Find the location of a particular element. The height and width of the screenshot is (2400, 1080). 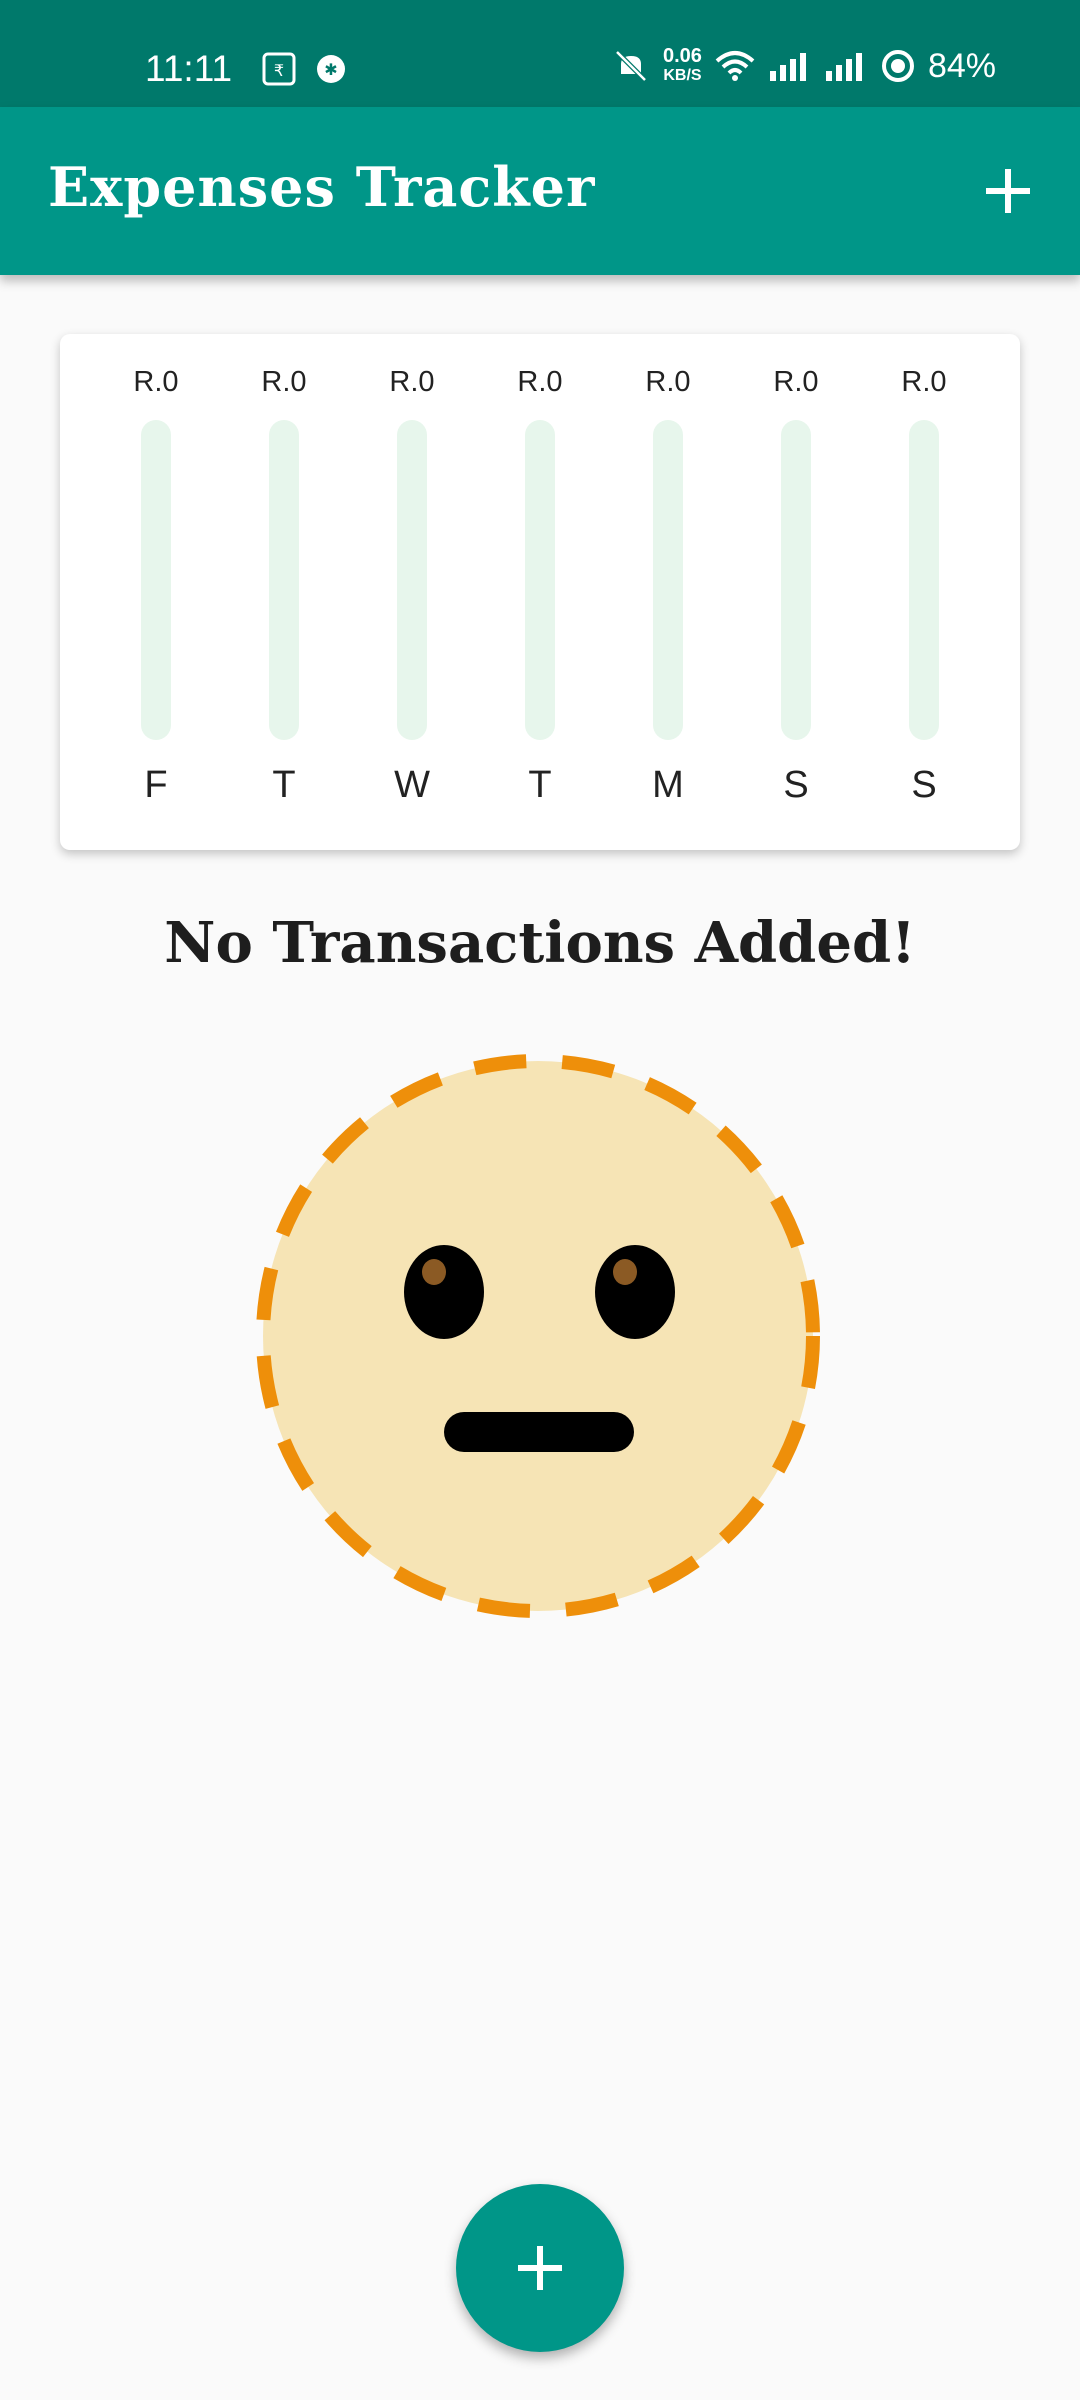

chart-bar-column: R.0 W is located at coordinates (412, 592).